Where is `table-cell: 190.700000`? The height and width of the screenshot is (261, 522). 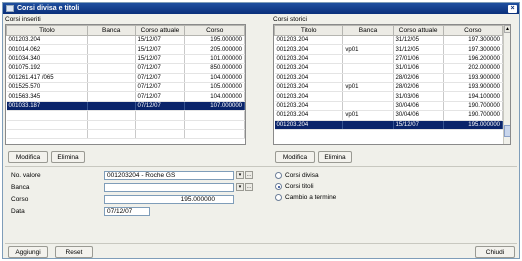
table-cell: 190.700000 is located at coordinates (473, 106).